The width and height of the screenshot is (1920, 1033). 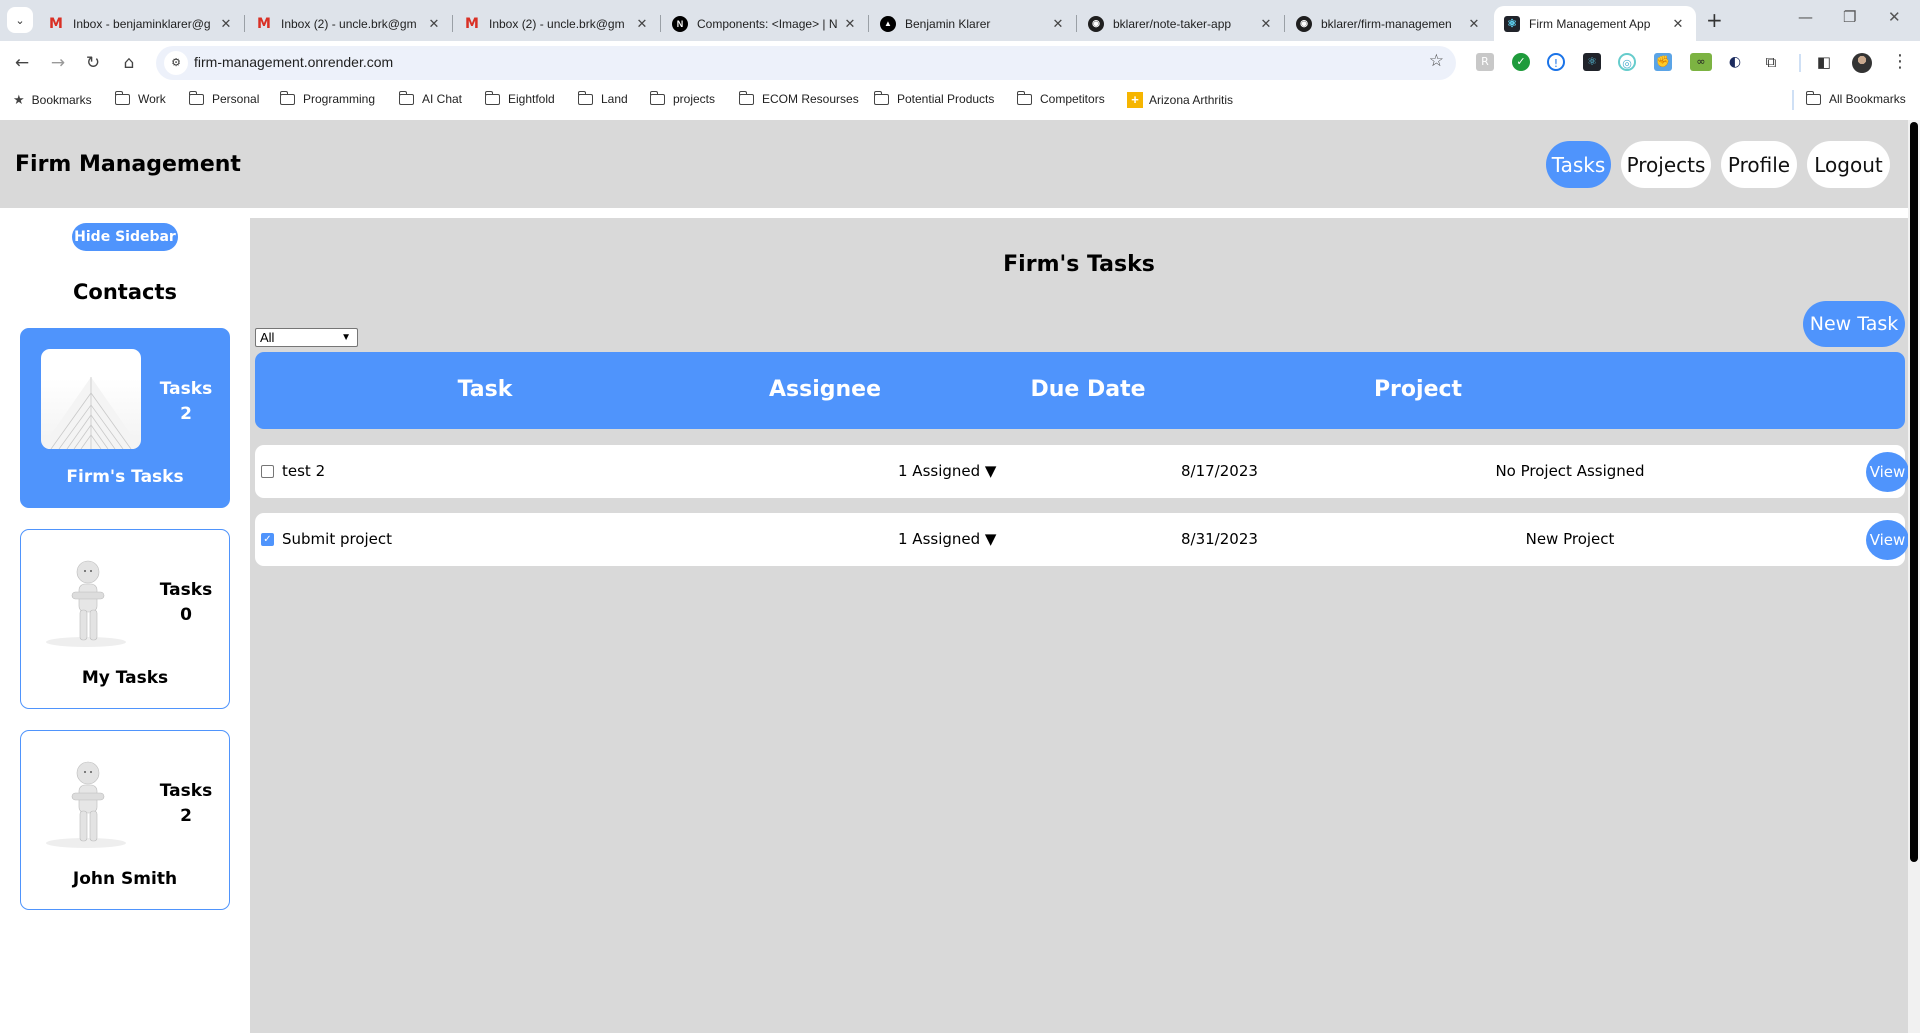 I want to click on browser-tab: N Components: <Image> | N ✕, so click(x=765, y=23).